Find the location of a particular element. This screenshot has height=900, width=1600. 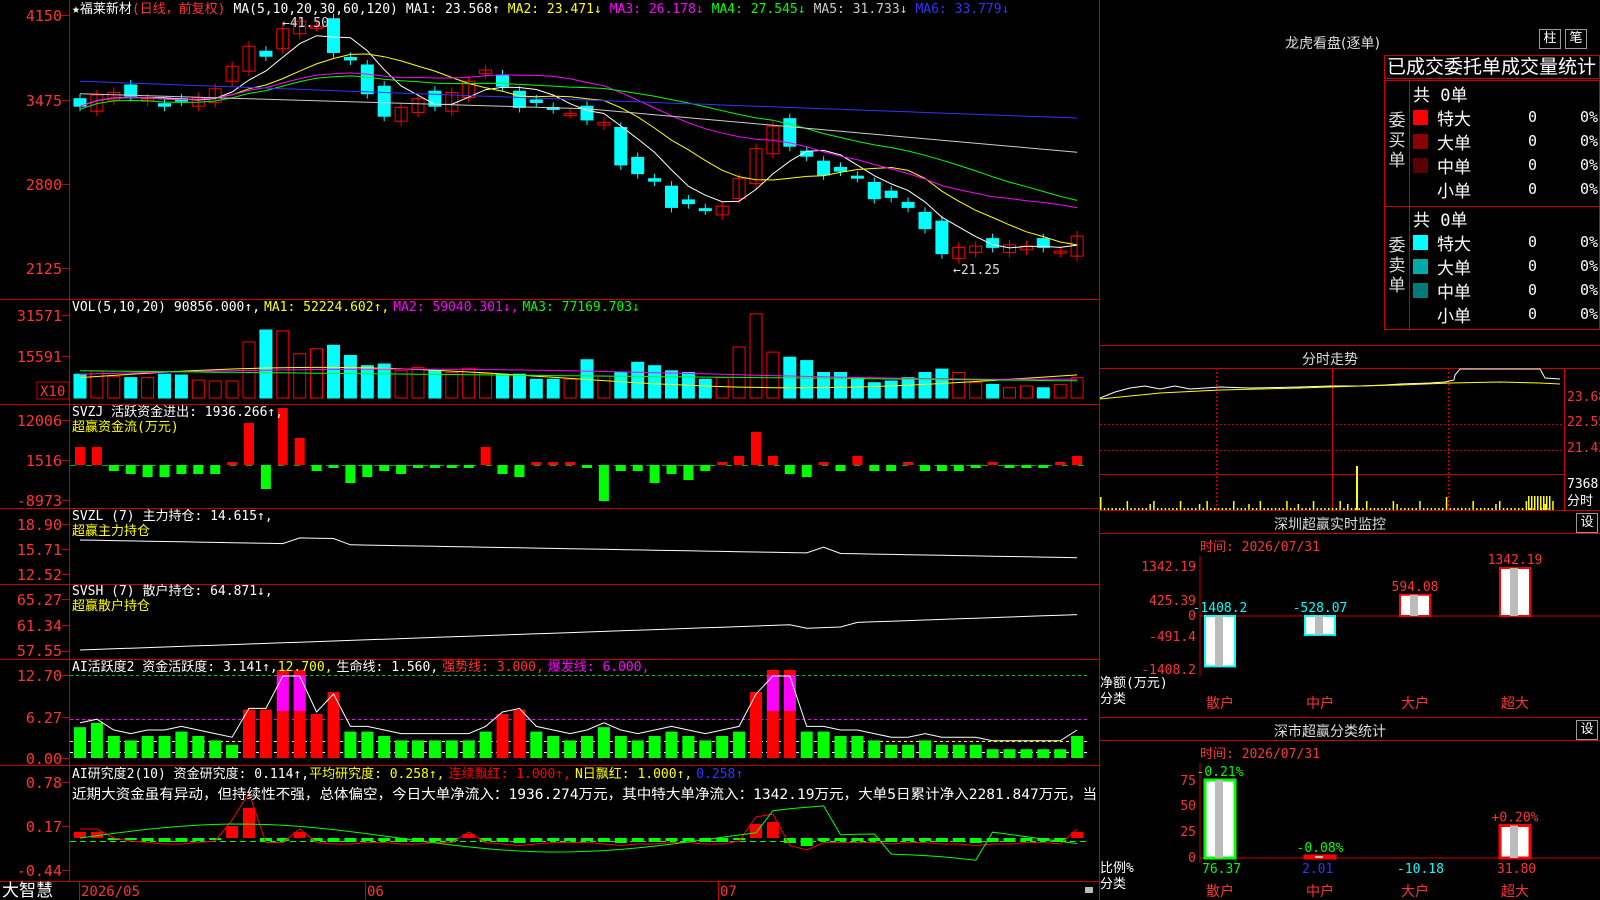

activity-bar-top is located at coordinates (789, 693).